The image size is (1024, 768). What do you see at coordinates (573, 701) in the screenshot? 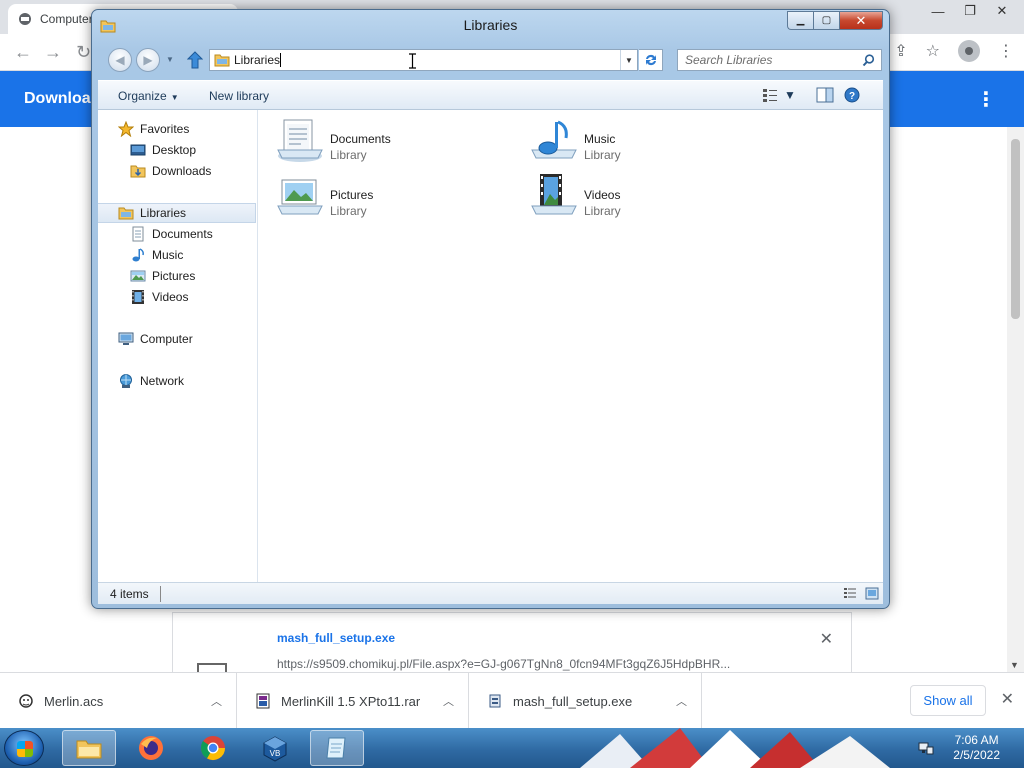
I see `shelf-item-filename: mash_full_setup.exe` at bounding box center [573, 701].